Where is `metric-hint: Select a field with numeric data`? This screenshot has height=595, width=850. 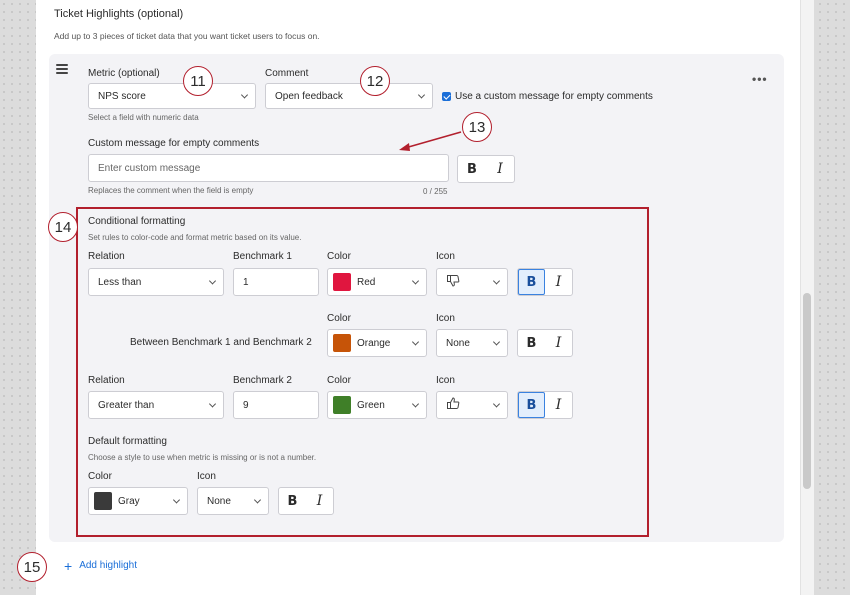
metric-hint: Select a field with numeric data is located at coordinates (143, 117).